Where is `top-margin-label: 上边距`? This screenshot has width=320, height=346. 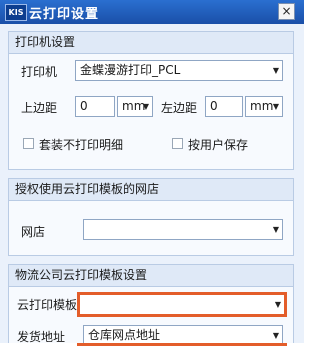 top-margin-label: 上边距 is located at coordinates (39, 108).